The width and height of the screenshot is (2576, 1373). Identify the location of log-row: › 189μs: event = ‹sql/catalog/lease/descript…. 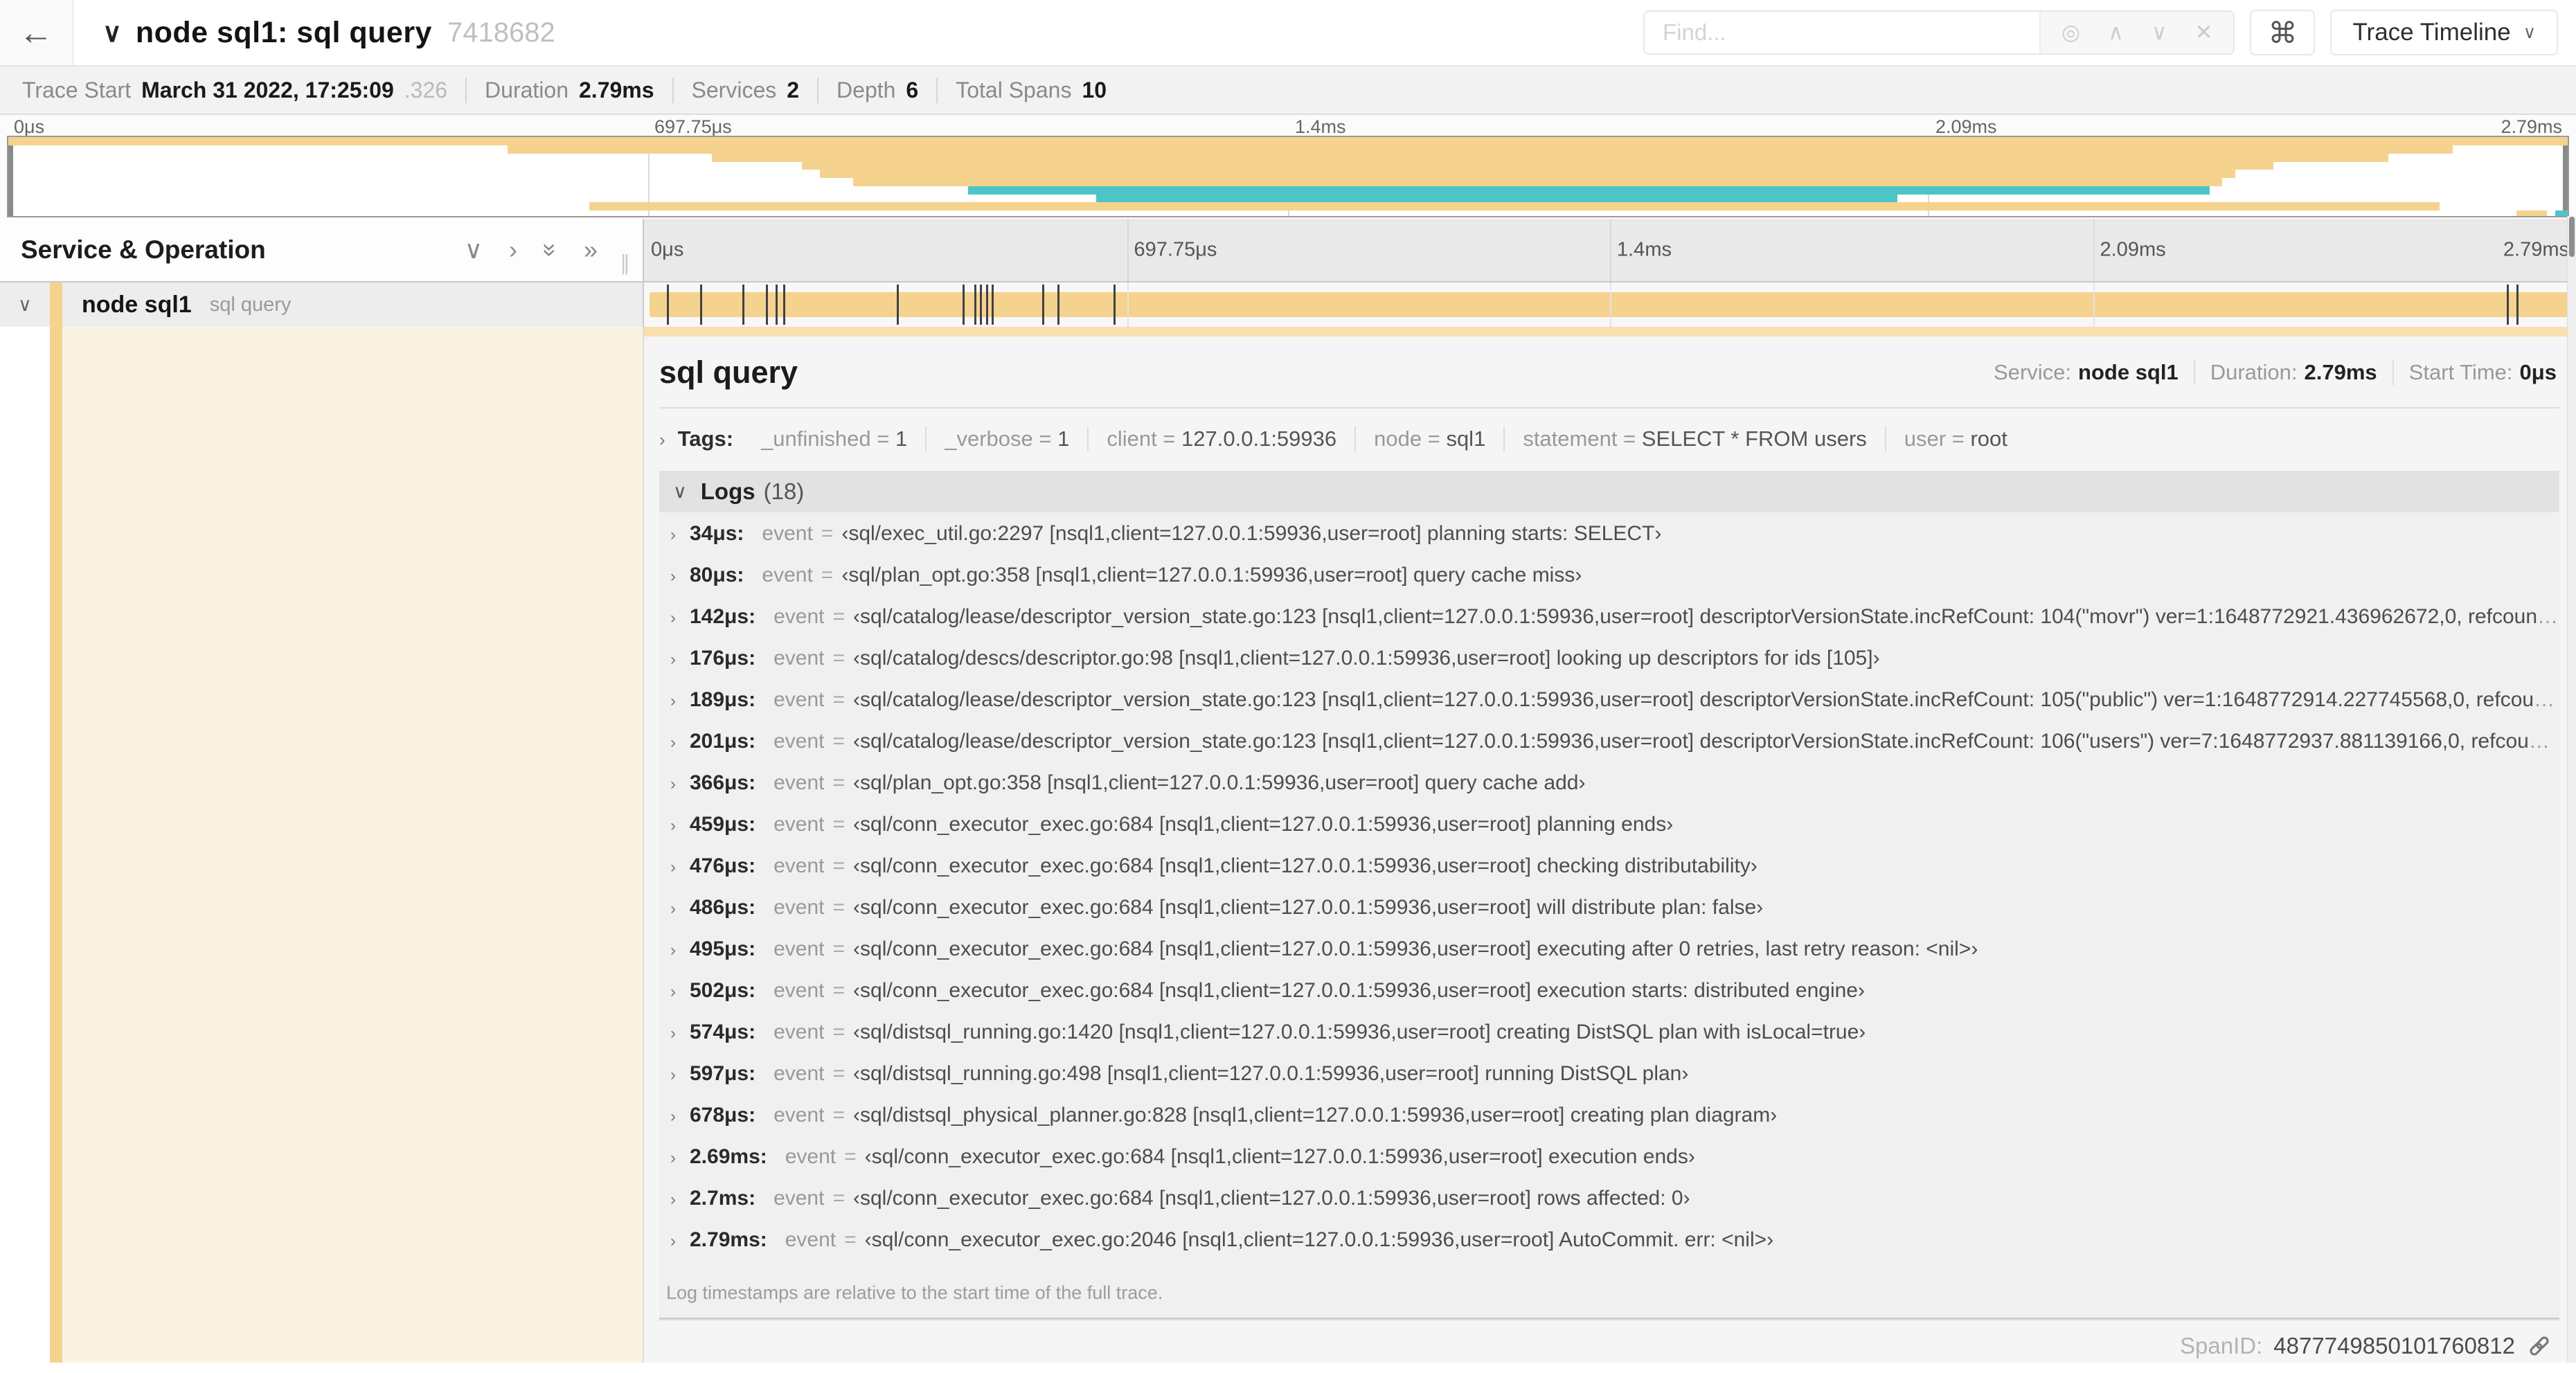
(1612, 709).